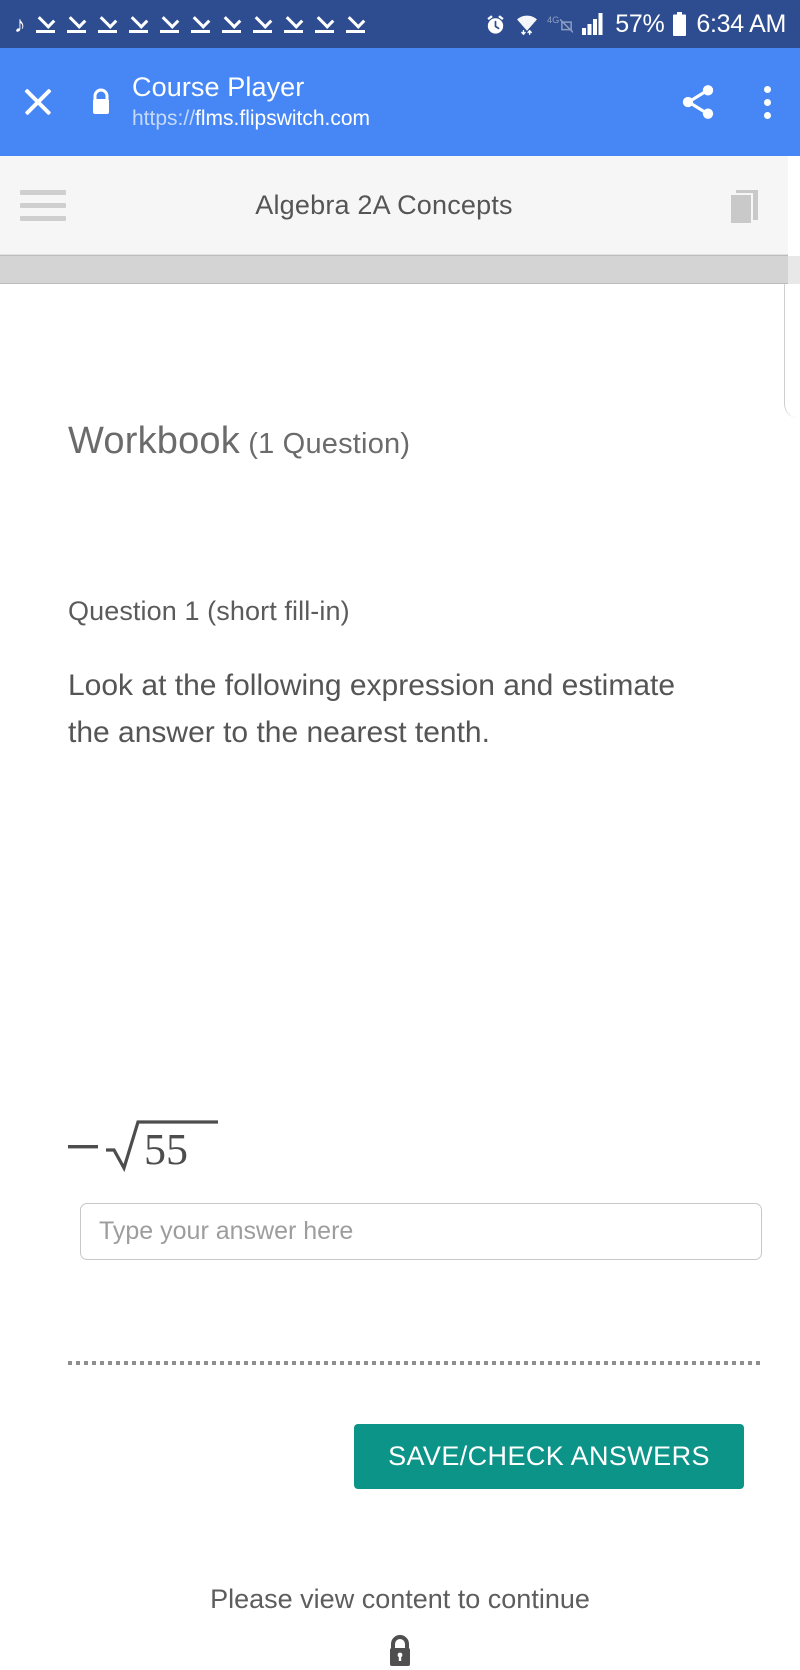 The width and height of the screenshot is (800, 1670). Describe the element at coordinates (400, 1599) in the screenshot. I see `locked-content-message: Please view content to continue` at that location.